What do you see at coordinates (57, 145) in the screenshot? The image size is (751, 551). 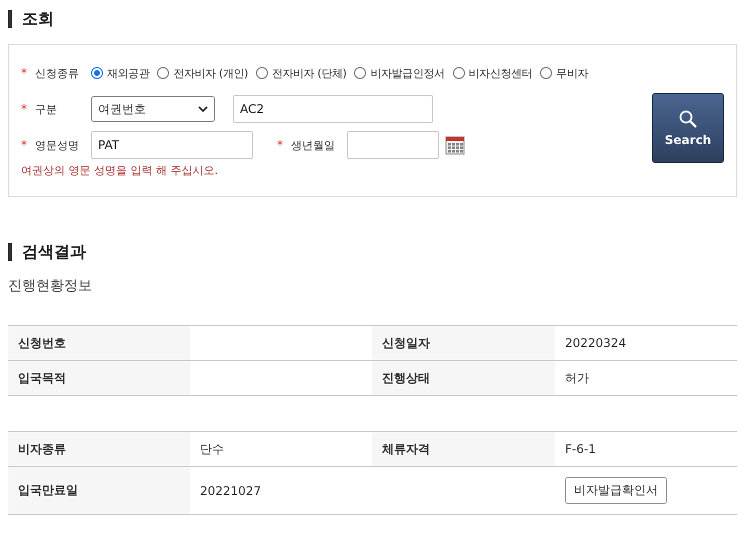 I see `field-label: 영문성명` at bounding box center [57, 145].